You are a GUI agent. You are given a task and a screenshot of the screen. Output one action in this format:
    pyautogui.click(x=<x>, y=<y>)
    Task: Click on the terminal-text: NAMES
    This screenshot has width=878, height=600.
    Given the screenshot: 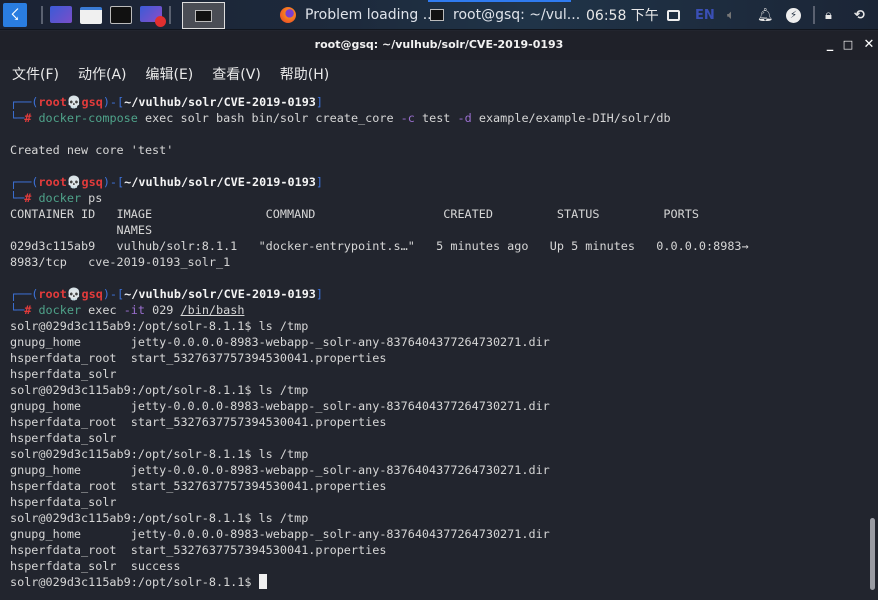 What is the action you would take?
    pyautogui.click(x=81, y=230)
    